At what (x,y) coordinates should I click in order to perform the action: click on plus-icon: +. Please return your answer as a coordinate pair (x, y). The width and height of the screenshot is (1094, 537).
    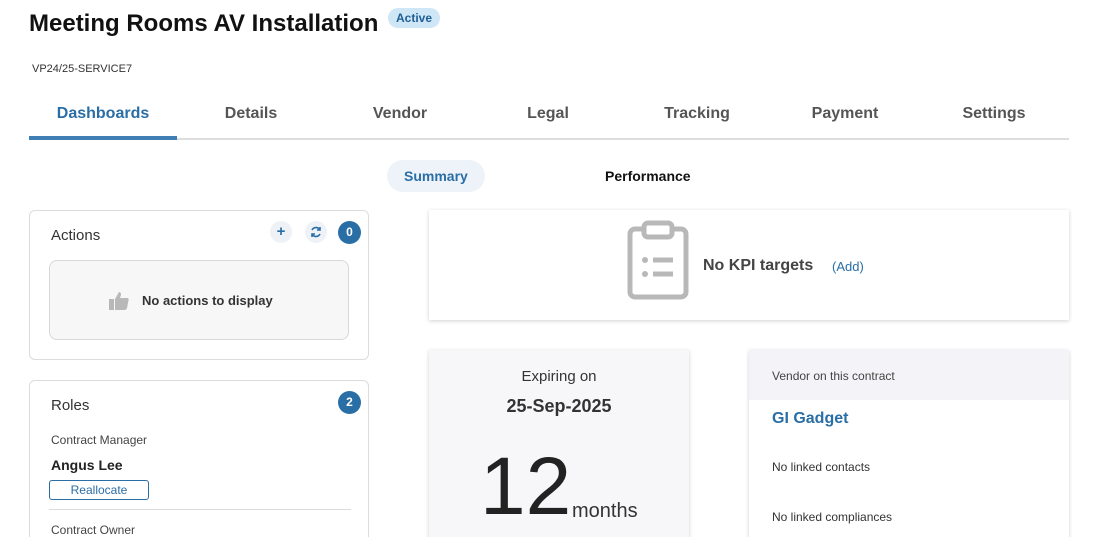
    Looking at the image, I should click on (281, 231).